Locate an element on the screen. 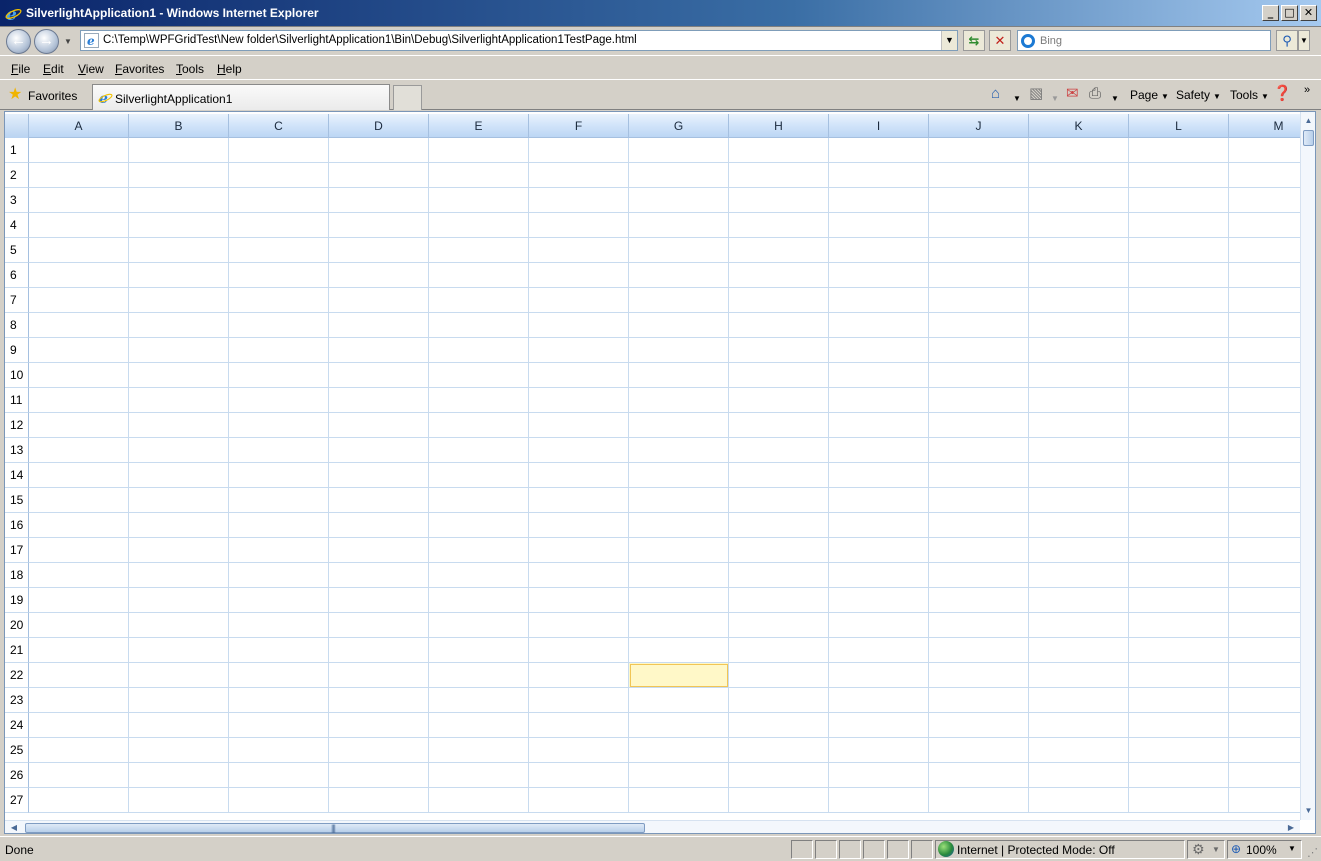 This screenshot has height=861, width=1321. cell-g17 is located at coordinates (679, 550).